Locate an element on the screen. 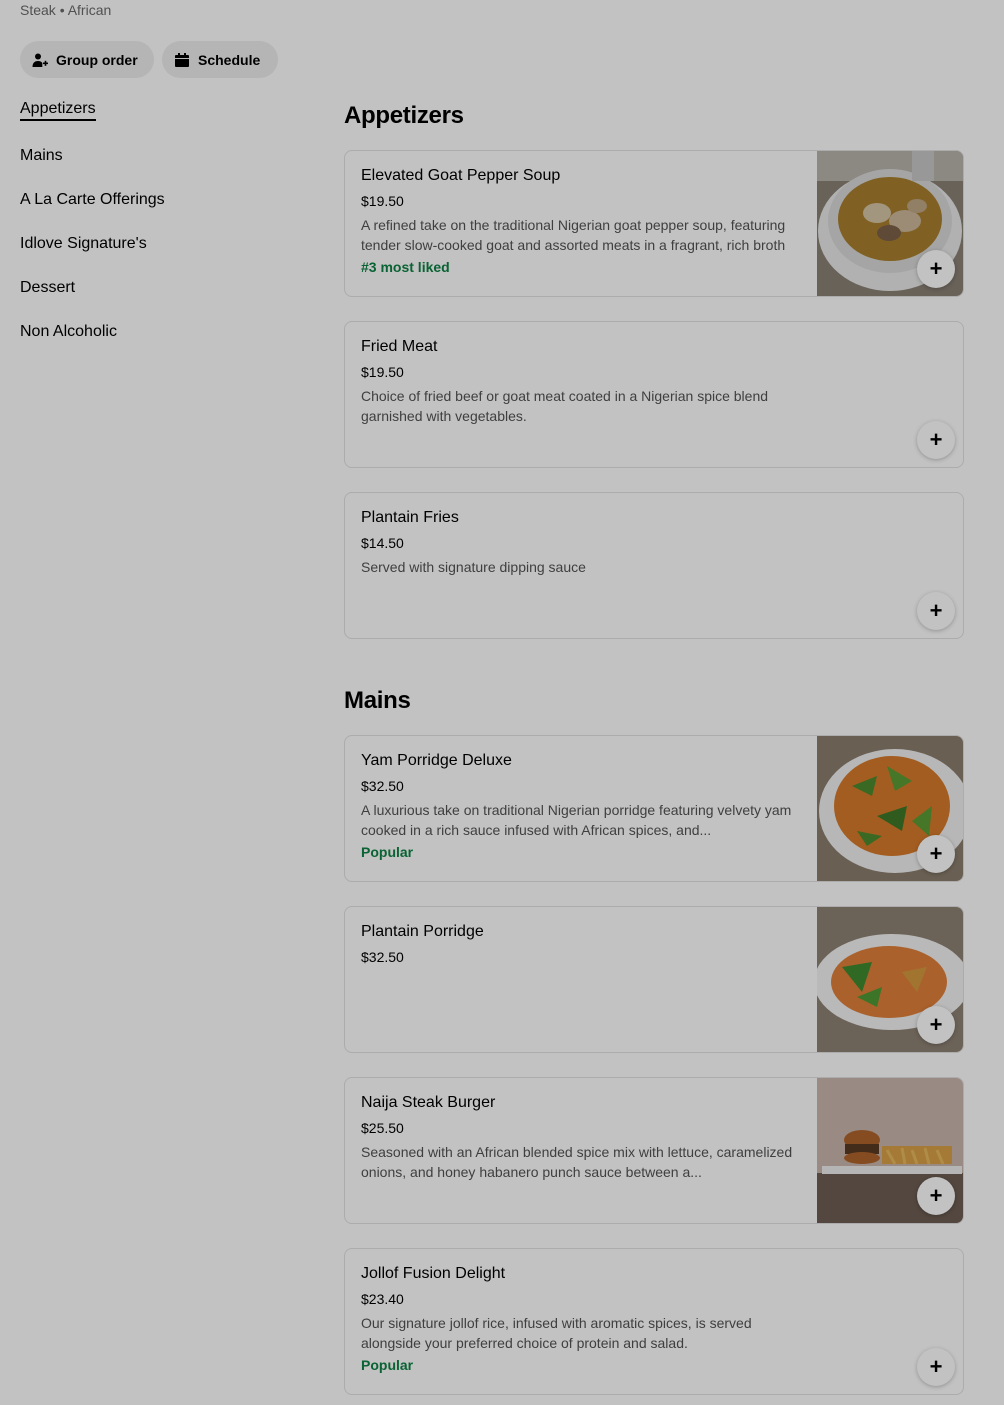 The height and width of the screenshot is (1405, 1004). section-title-appetizers: Appetizers is located at coordinates (404, 115).